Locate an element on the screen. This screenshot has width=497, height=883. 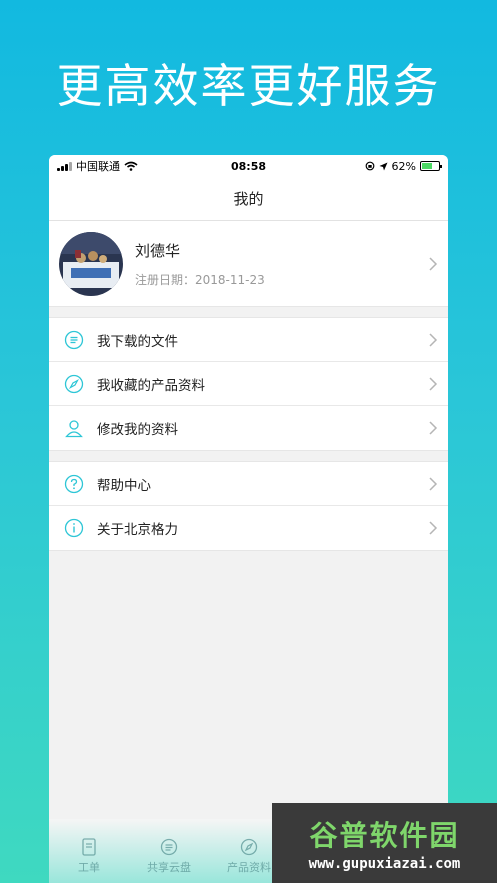
menu-item-favorites: 我收藏的产品资料 is located at coordinates (248, 384).